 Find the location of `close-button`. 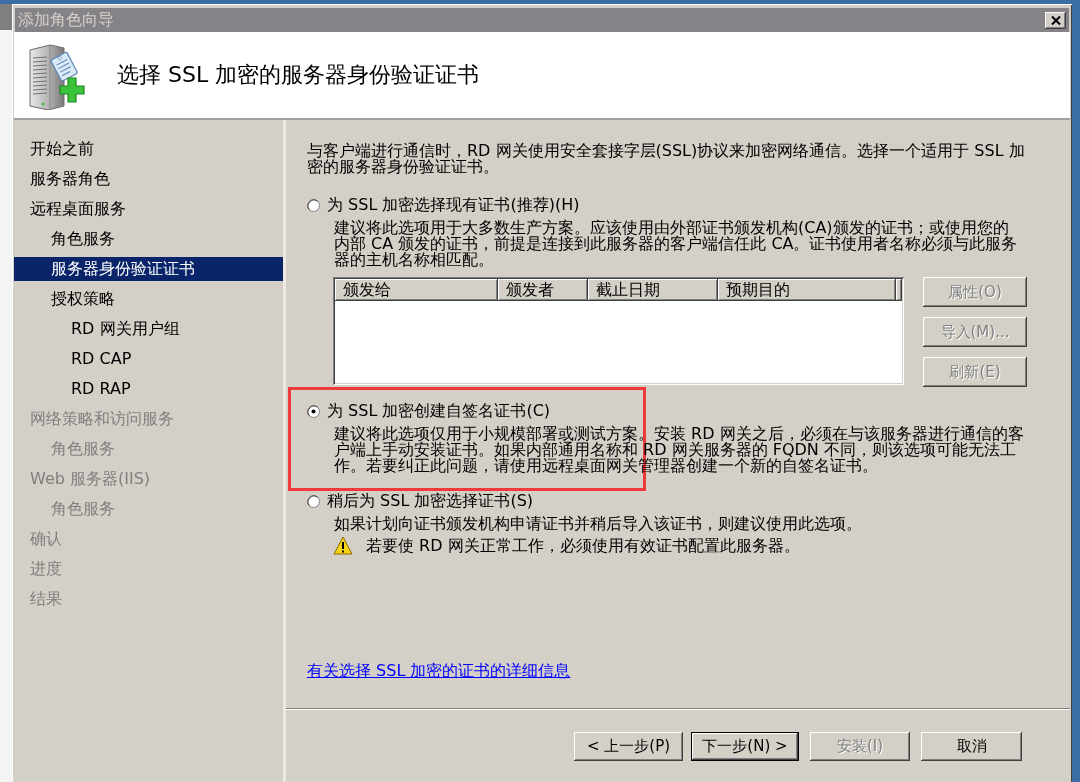

close-button is located at coordinates (1055, 20).